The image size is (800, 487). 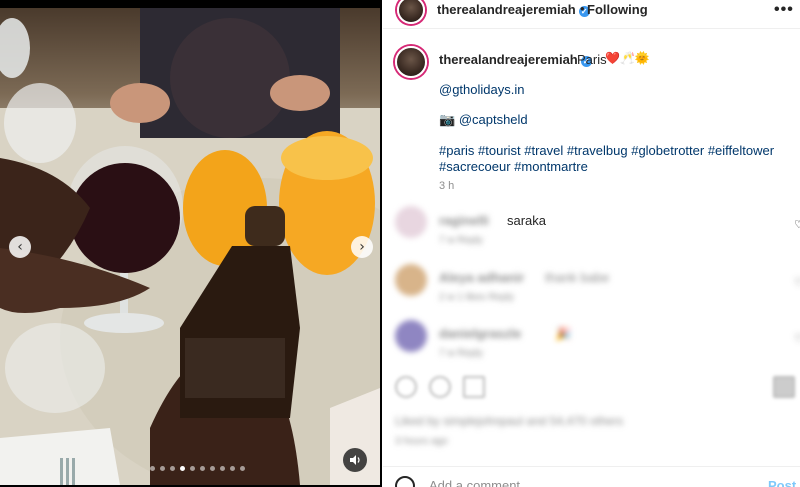 What do you see at coordinates (563, 333) in the screenshot?
I see `comment-text: 🎉` at bounding box center [563, 333].